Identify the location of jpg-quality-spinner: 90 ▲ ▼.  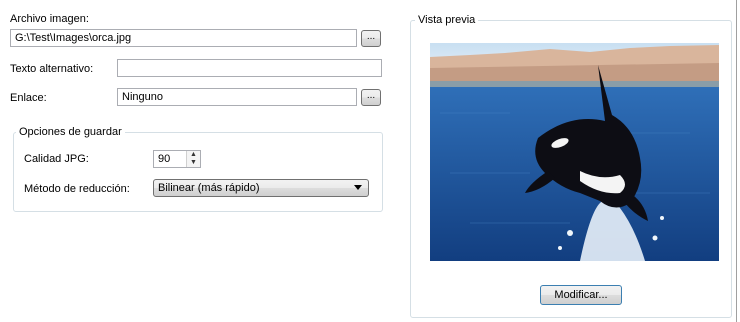
(177, 159).